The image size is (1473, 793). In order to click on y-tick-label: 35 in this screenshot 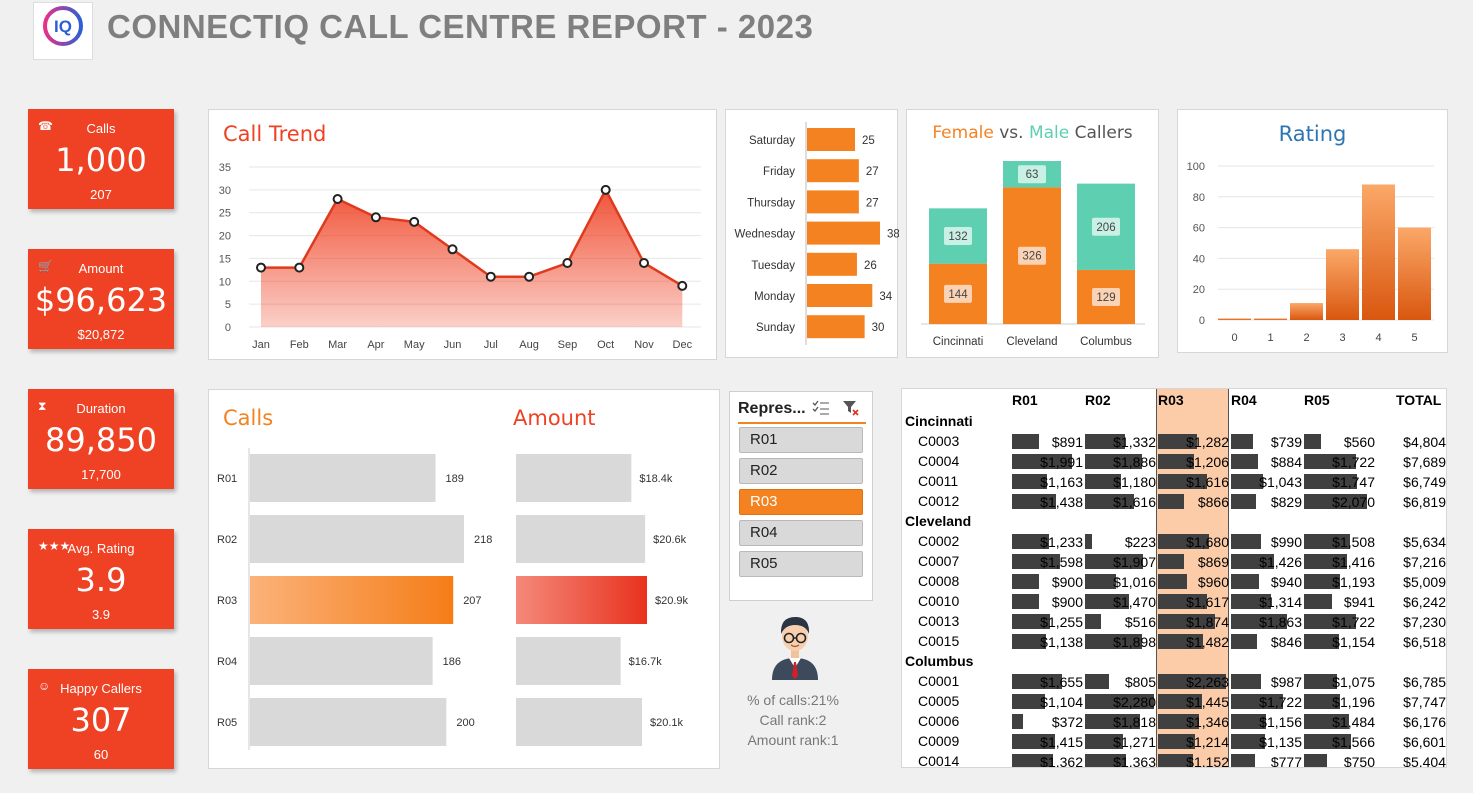, I will do `click(225, 168)`.